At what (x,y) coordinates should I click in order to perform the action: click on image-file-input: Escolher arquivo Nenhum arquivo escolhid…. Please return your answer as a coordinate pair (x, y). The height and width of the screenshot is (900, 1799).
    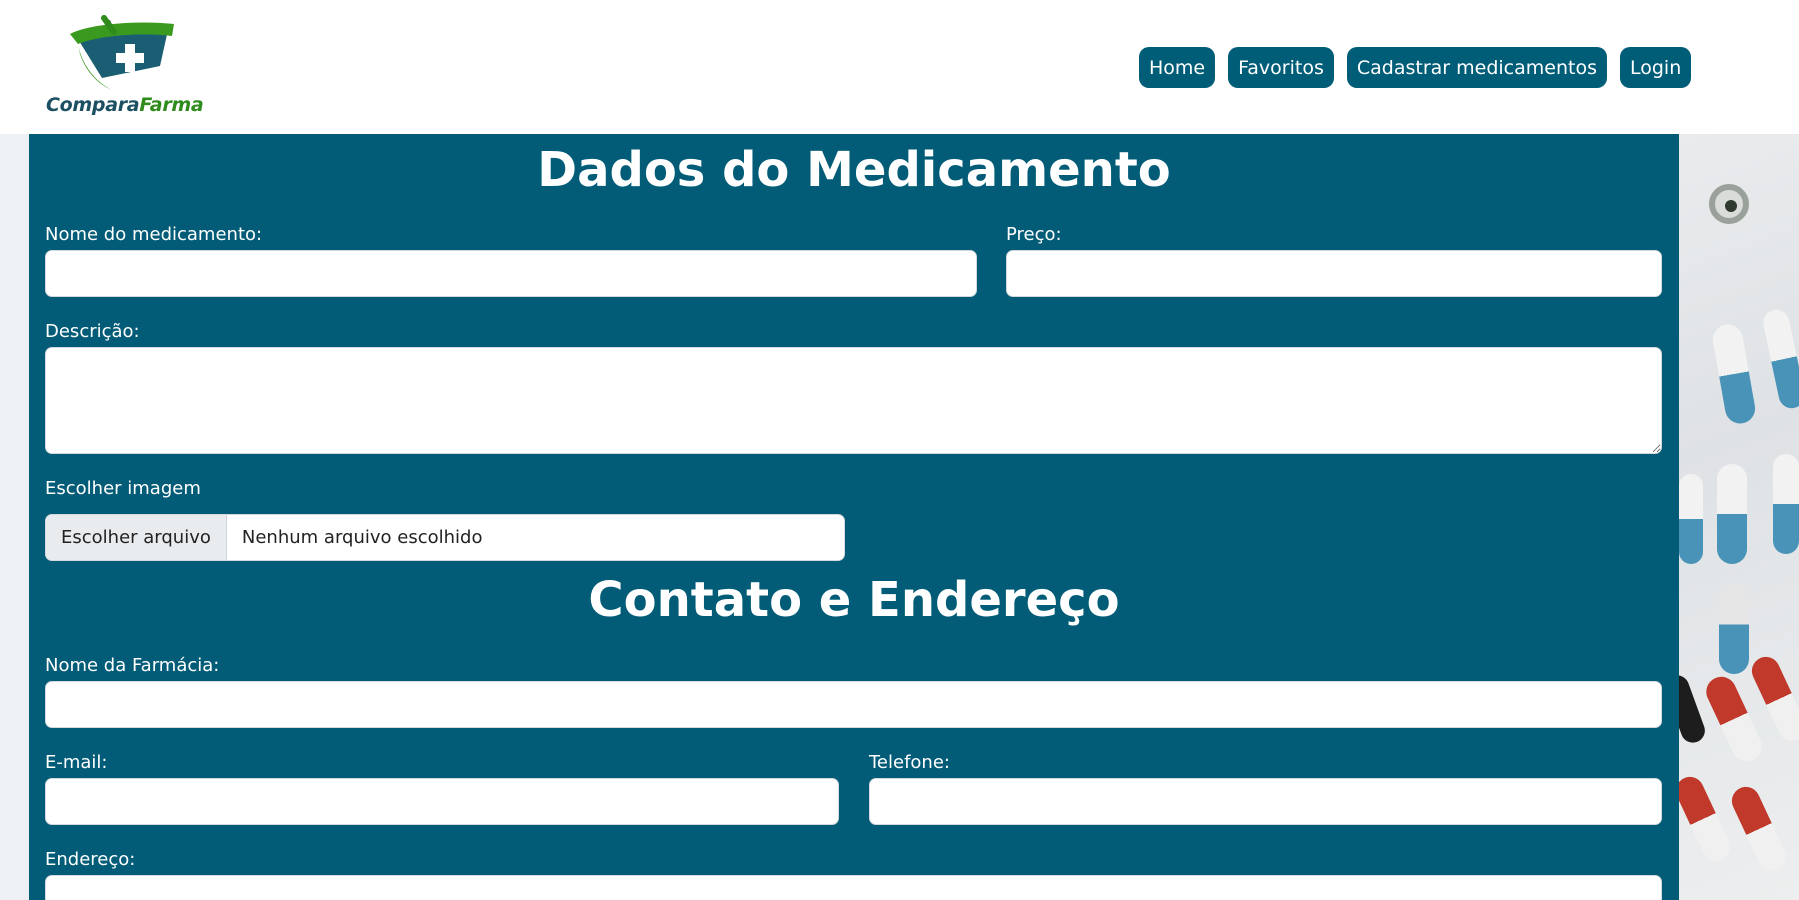
    Looking at the image, I should click on (445, 537).